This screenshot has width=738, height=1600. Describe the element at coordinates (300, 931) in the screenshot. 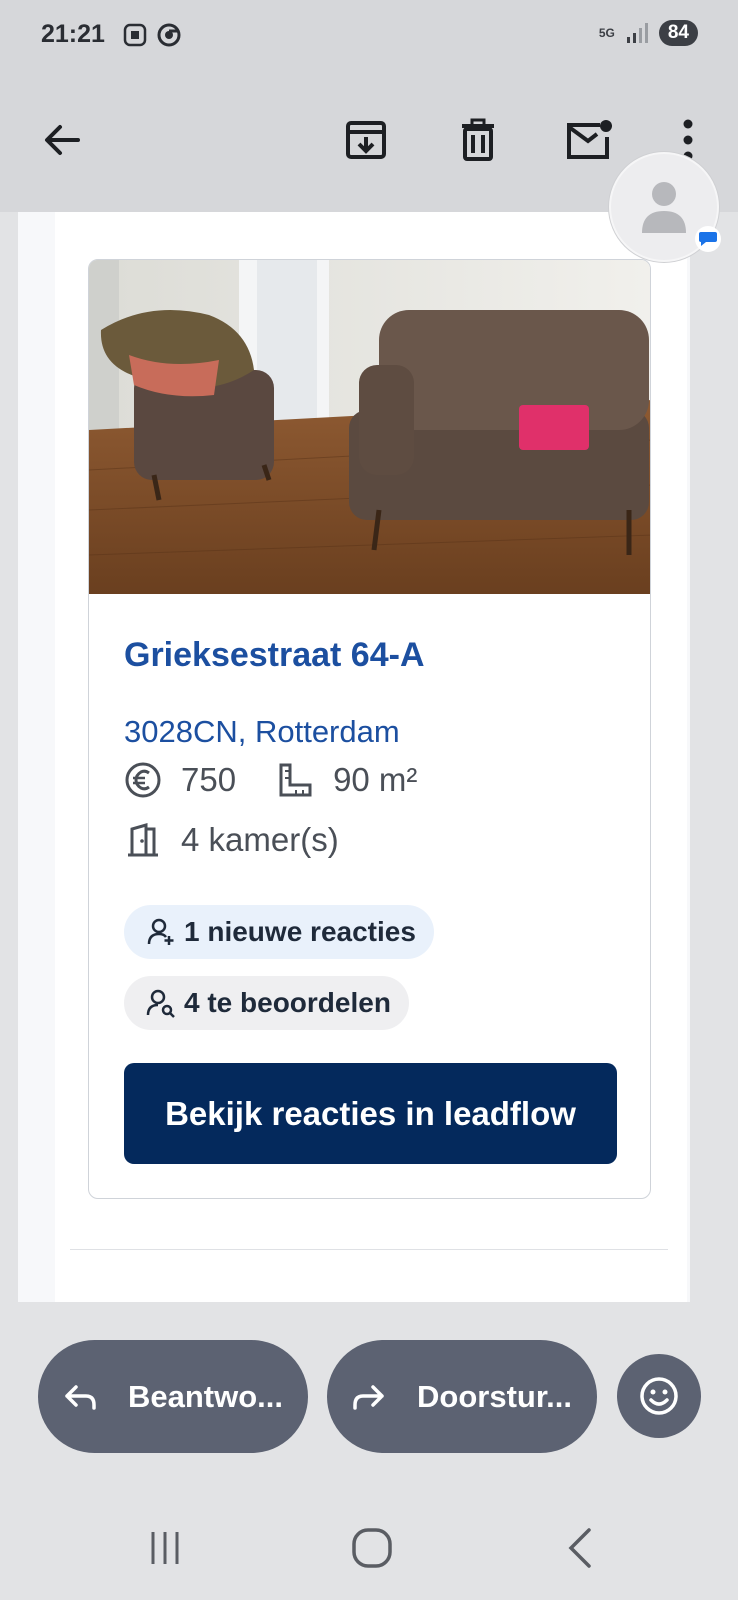

I see `new-reactions-label: 1 nieuwe reacties` at that location.